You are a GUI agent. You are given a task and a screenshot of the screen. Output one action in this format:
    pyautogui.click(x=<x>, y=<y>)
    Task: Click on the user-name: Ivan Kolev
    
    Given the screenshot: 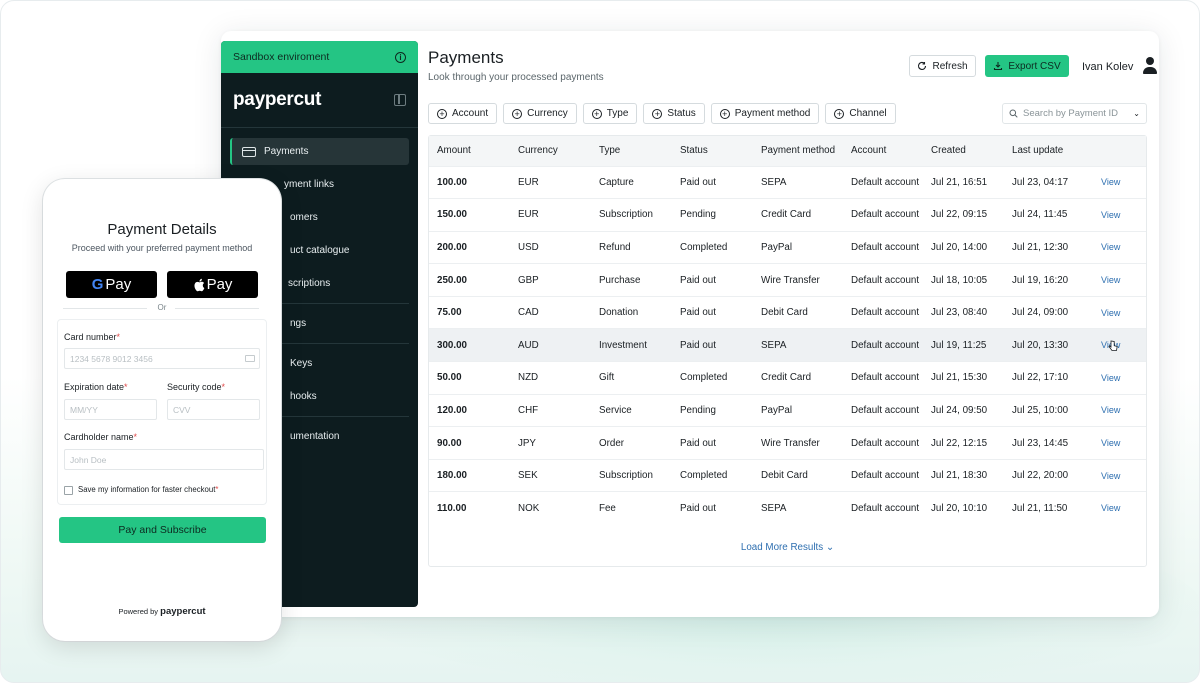 What is the action you would take?
    pyautogui.click(x=1107, y=67)
    